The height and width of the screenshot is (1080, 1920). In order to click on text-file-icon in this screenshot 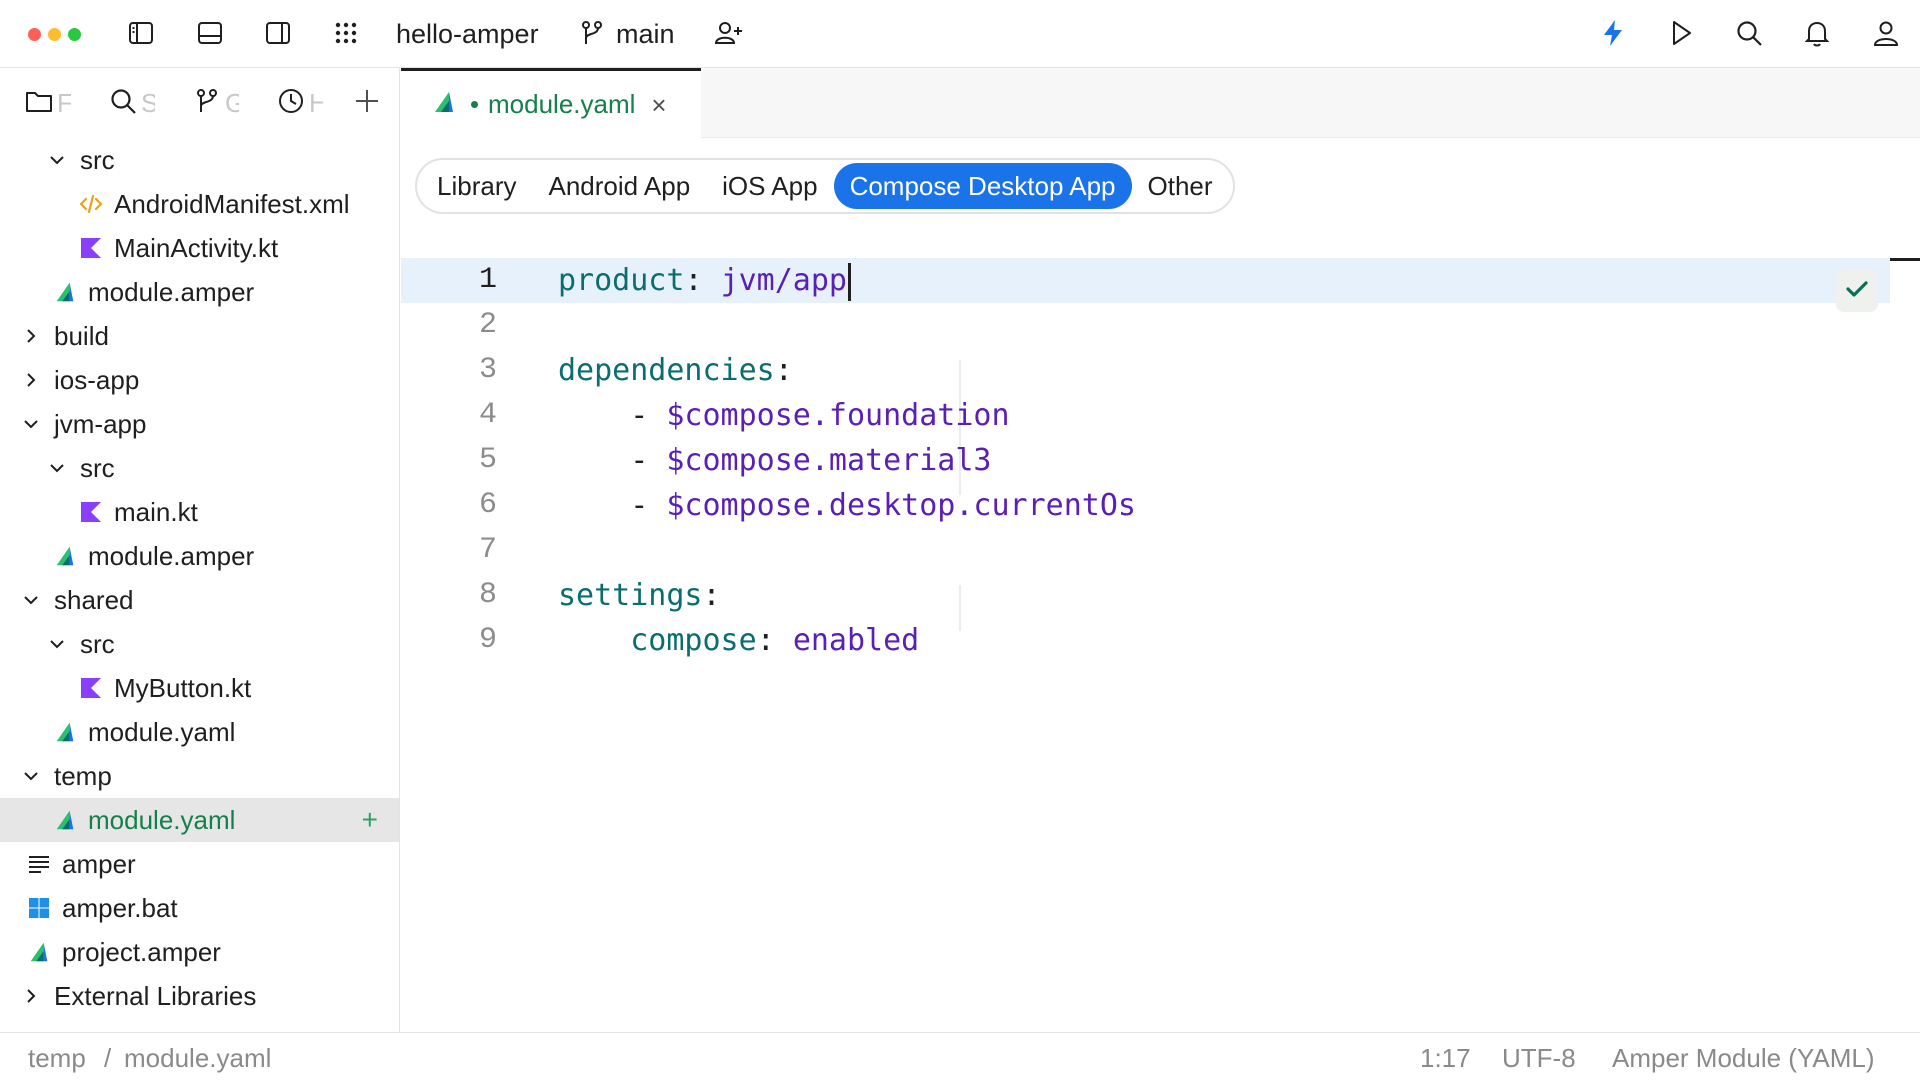, I will do `click(39, 864)`.